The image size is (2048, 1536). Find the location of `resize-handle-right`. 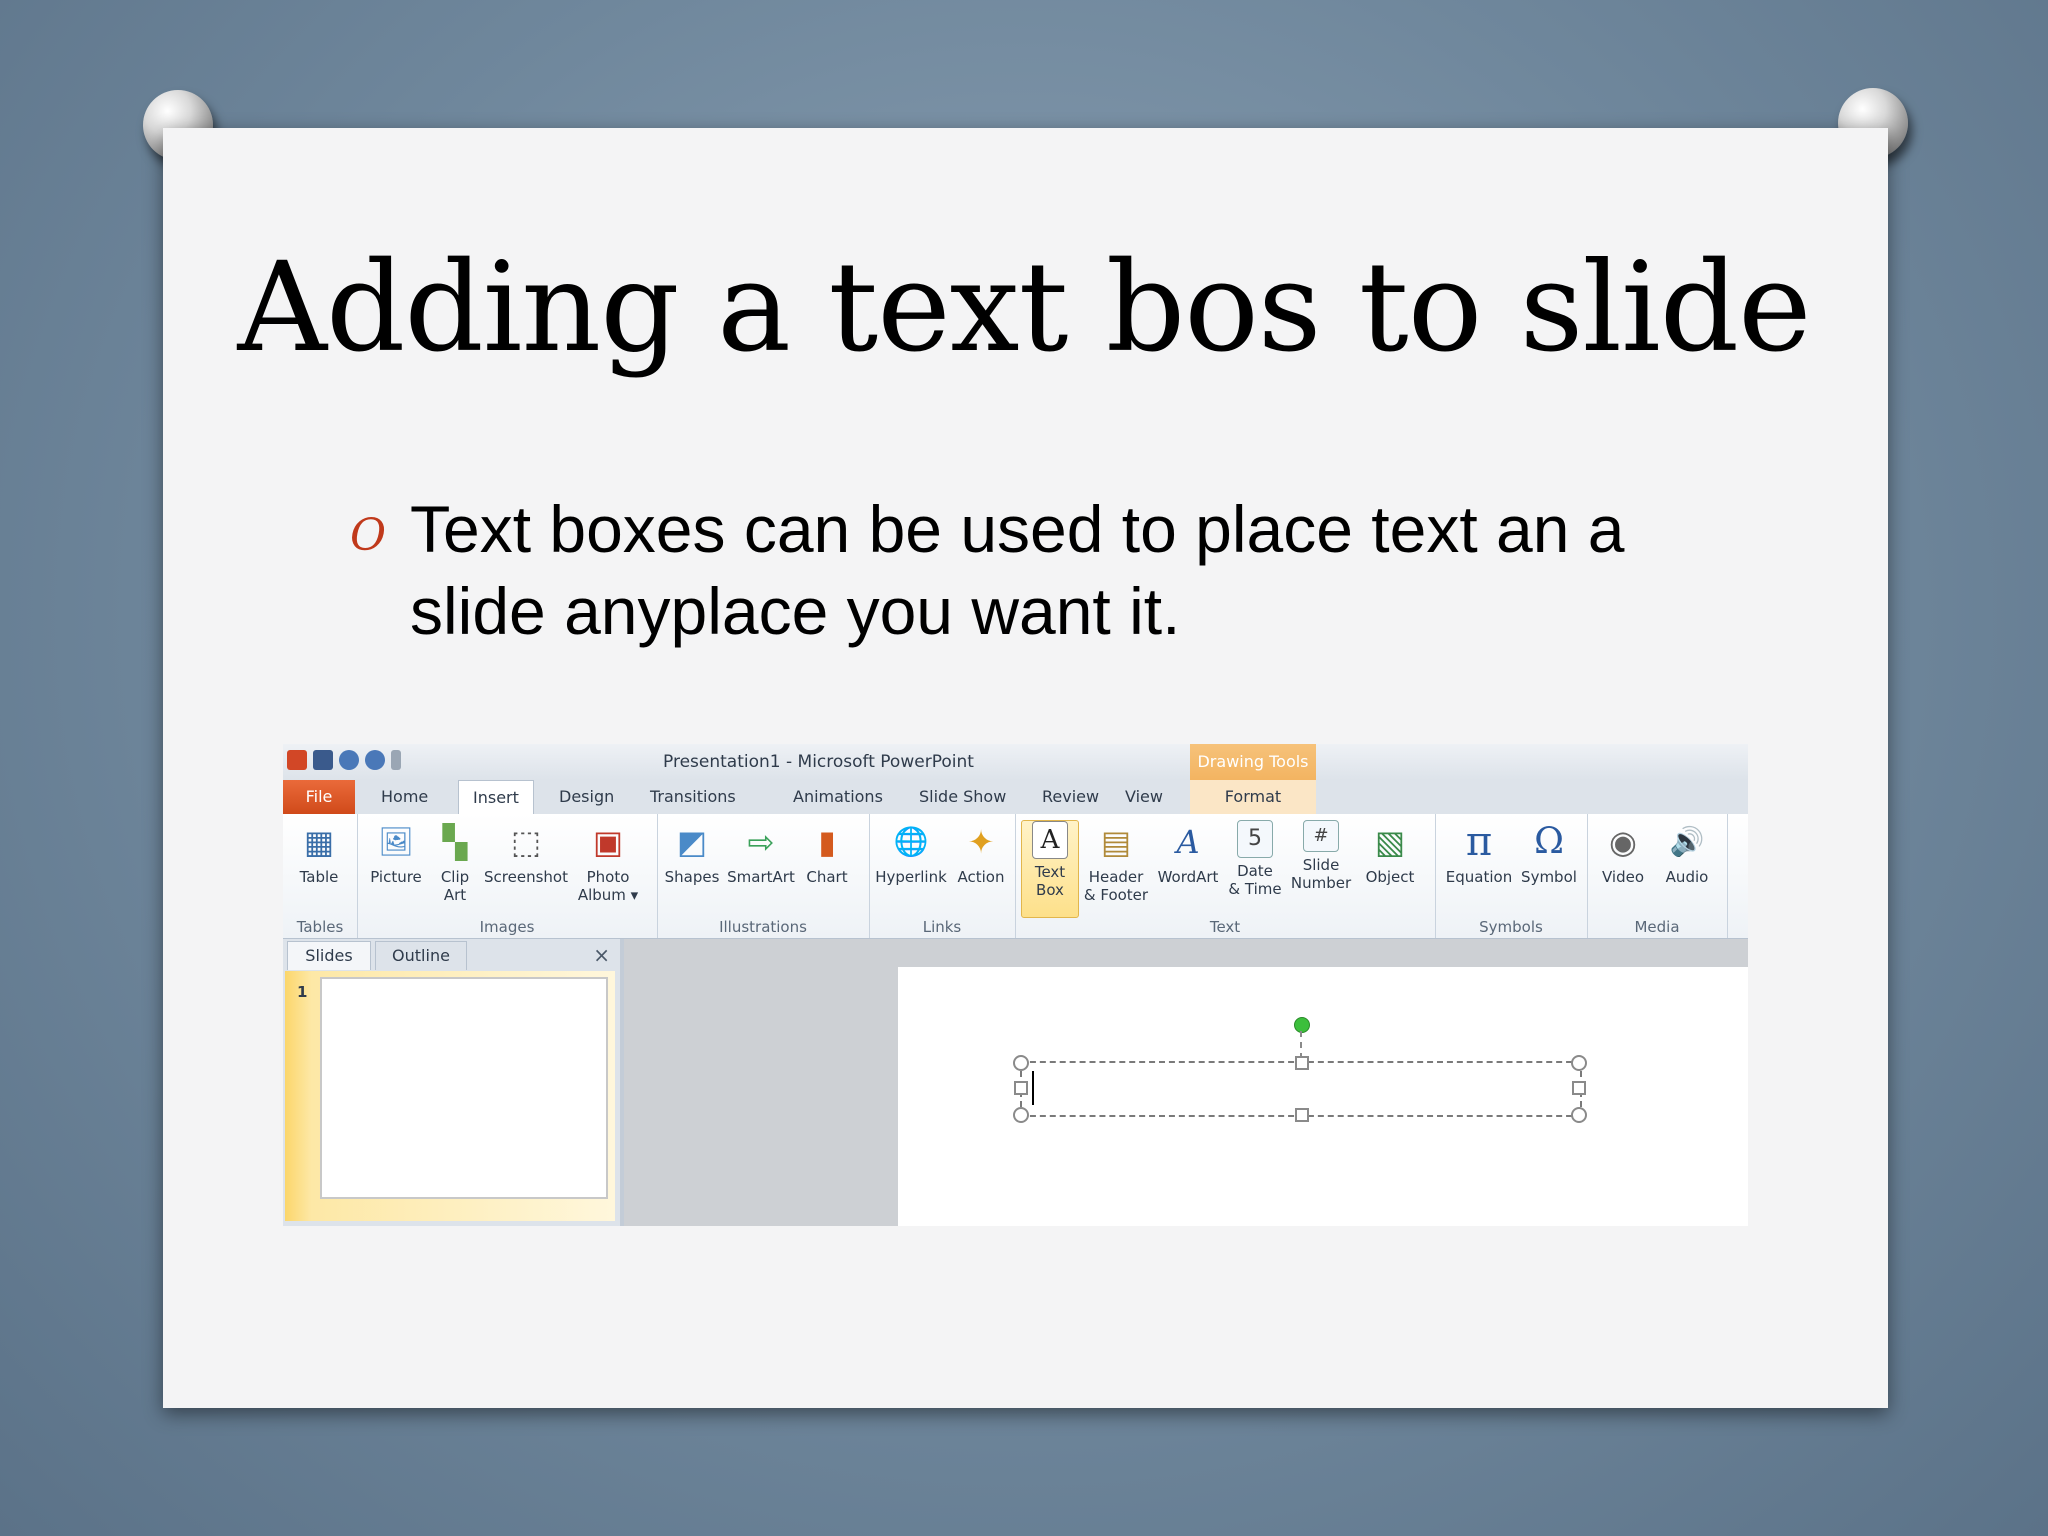

resize-handle-right is located at coordinates (1579, 1088).